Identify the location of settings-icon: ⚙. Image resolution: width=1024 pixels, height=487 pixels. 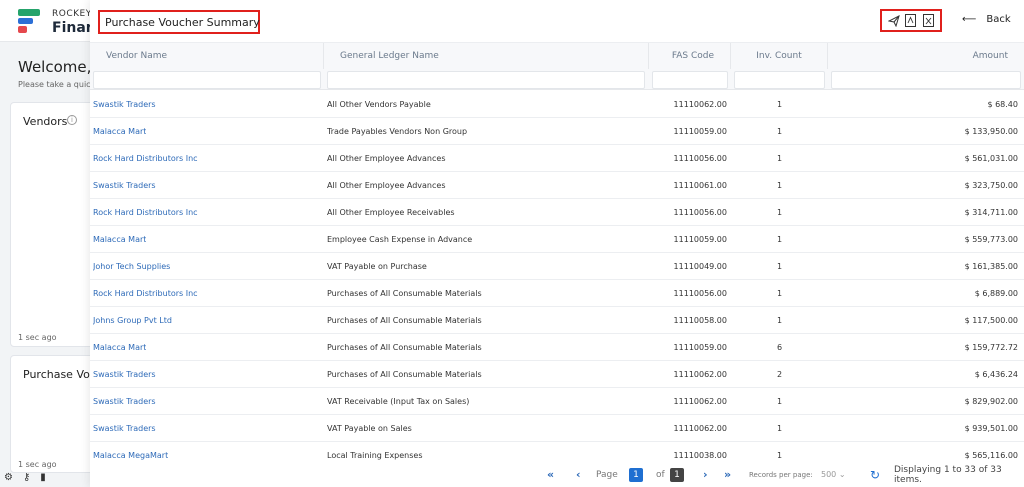
(8, 477).